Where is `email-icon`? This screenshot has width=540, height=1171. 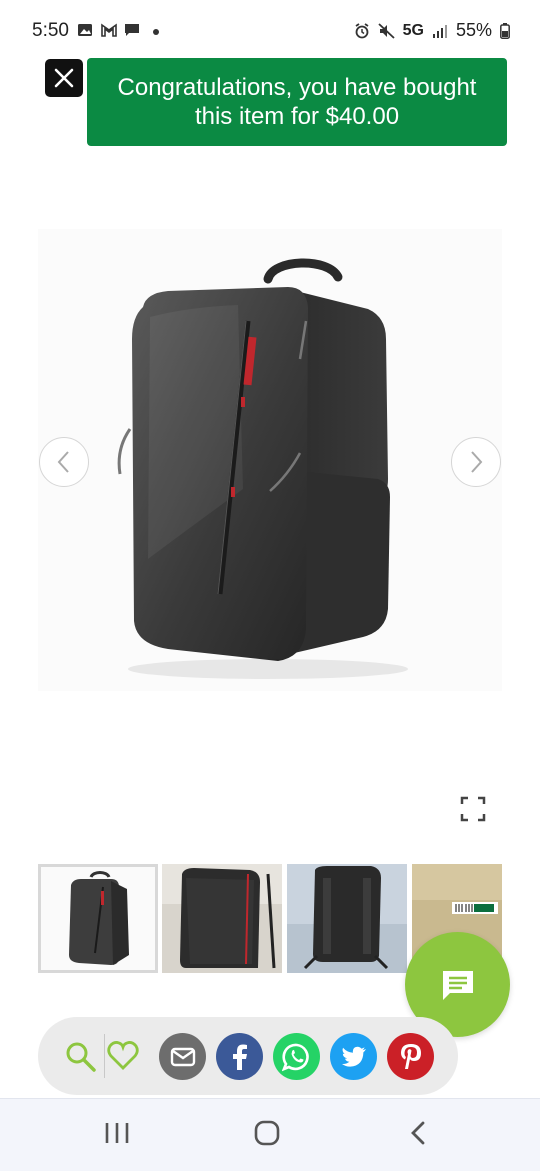
email-icon is located at coordinates (182, 1056).